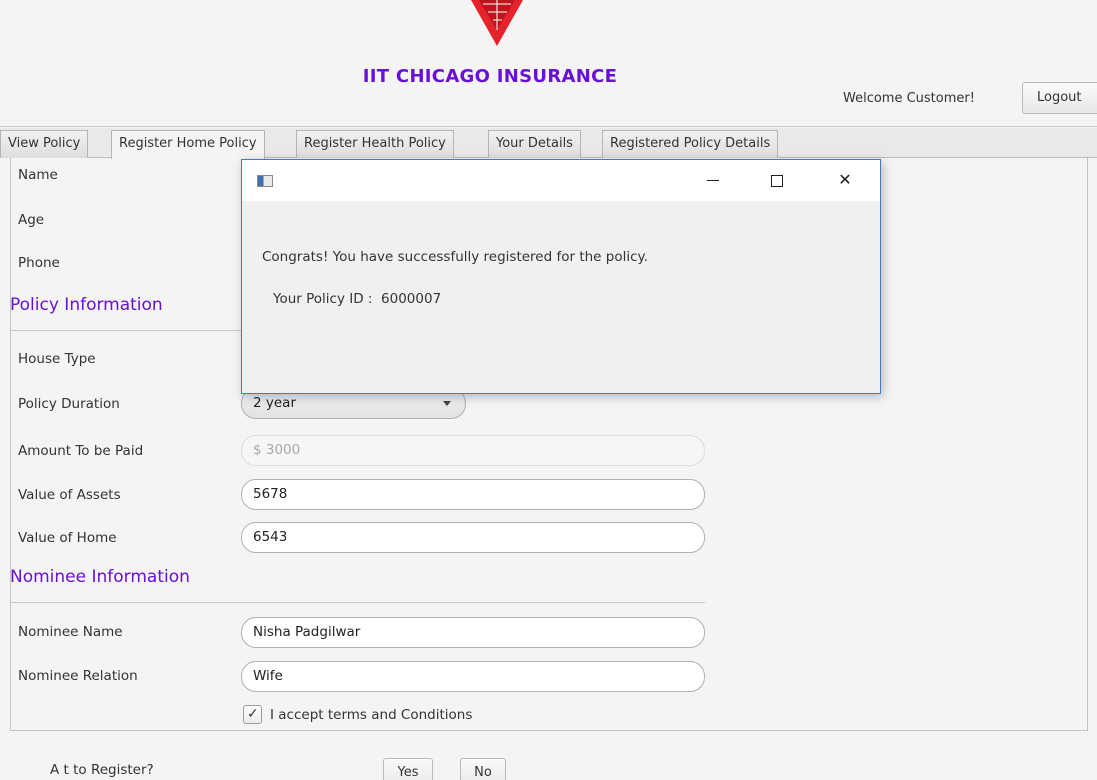 Image resolution: width=1097 pixels, height=780 pixels. What do you see at coordinates (38, 175) in the screenshot?
I see `name-label: Name` at bounding box center [38, 175].